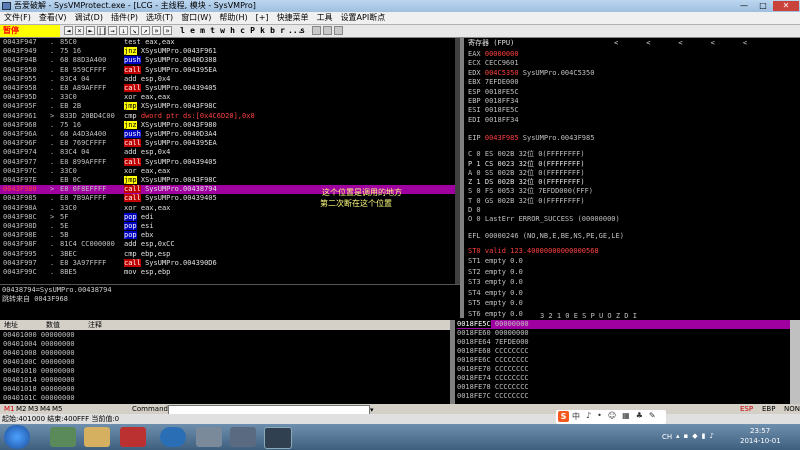 The height and width of the screenshot is (450, 800). What do you see at coordinates (90, 30) in the screenshot?
I see `toolbar-button-2: ►` at bounding box center [90, 30].